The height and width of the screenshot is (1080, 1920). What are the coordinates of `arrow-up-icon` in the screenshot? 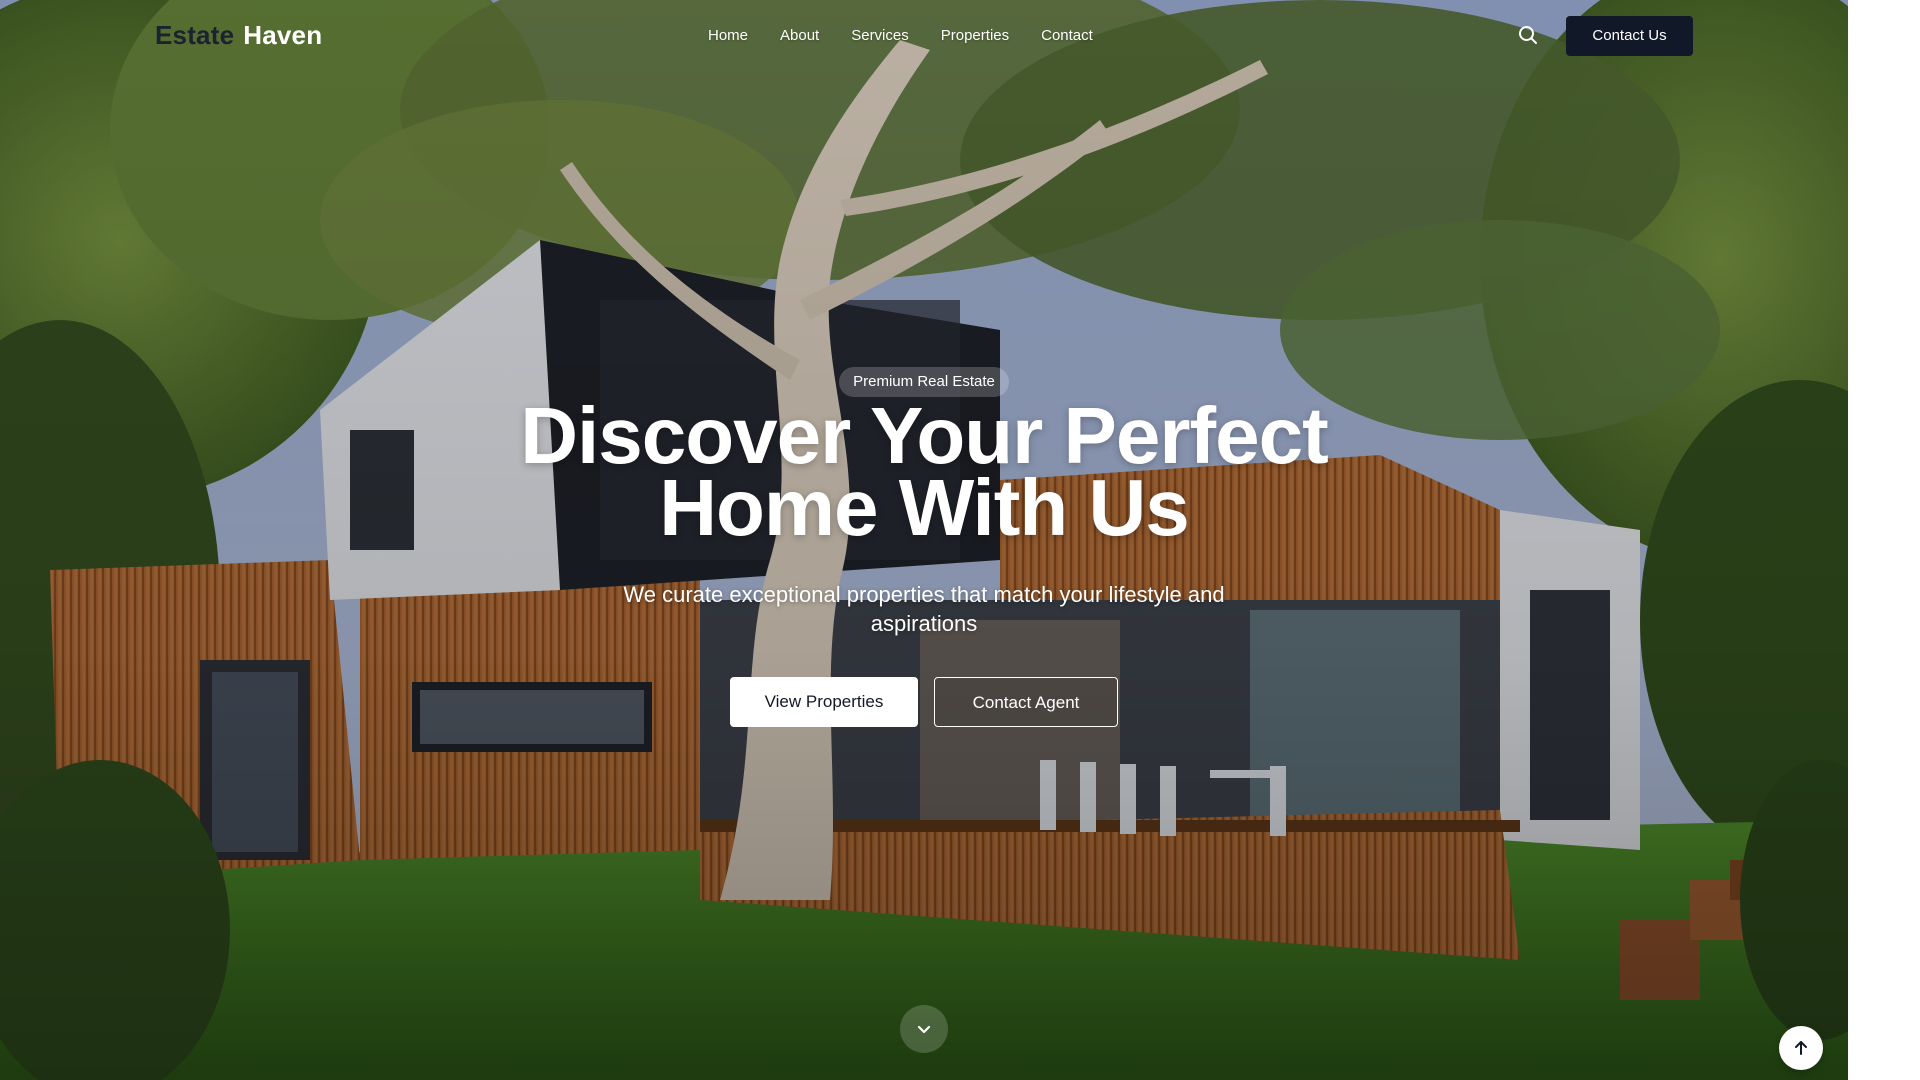 It's located at (1801, 1048).